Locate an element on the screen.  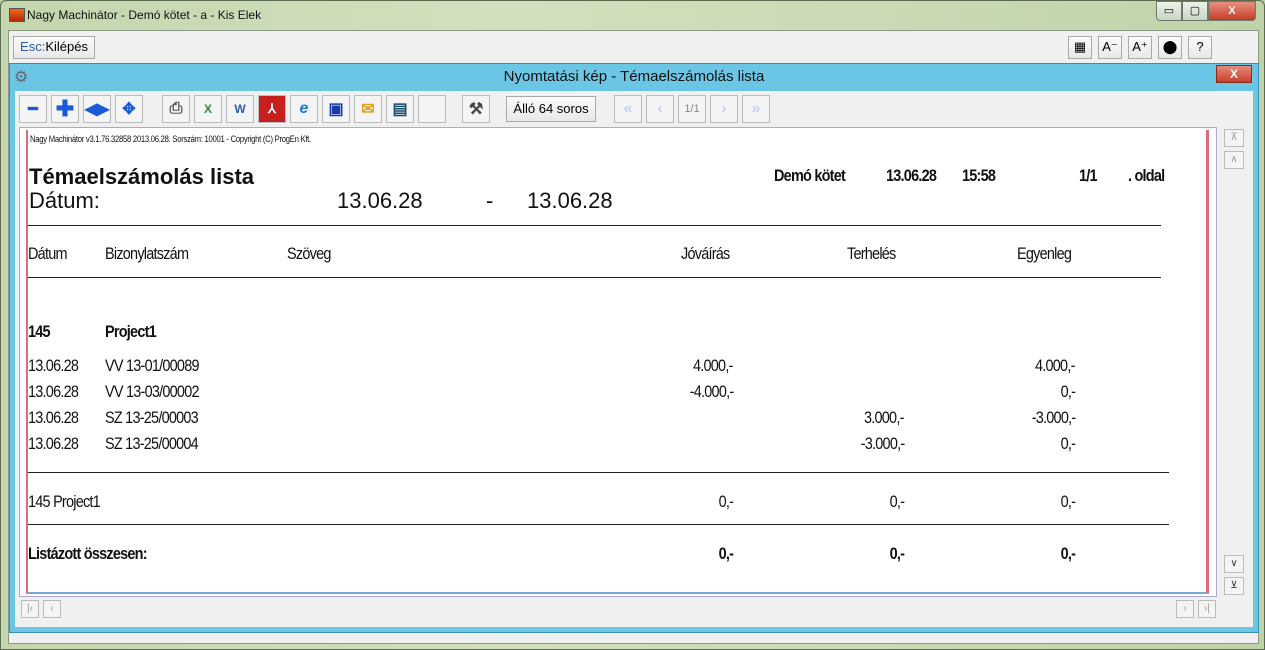
app-logo-icon is located at coordinates (17, 15).